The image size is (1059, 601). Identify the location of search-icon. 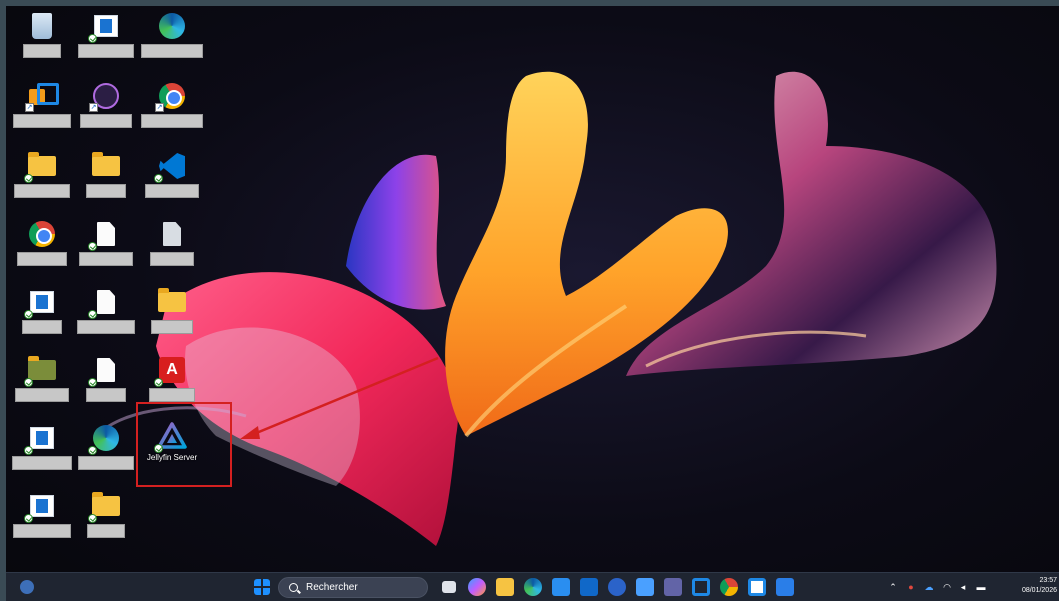
(293, 587).